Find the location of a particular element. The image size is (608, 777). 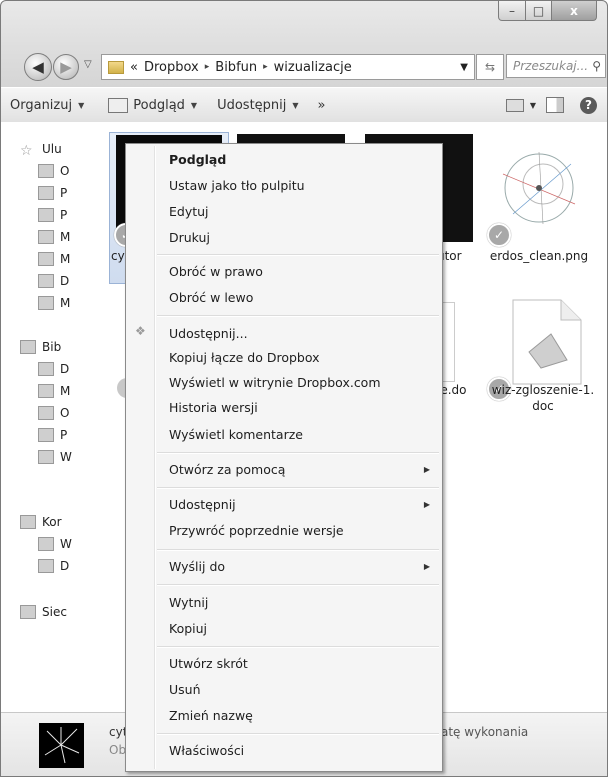

organize-button: Organizuj ▼ is located at coordinates (47, 105).